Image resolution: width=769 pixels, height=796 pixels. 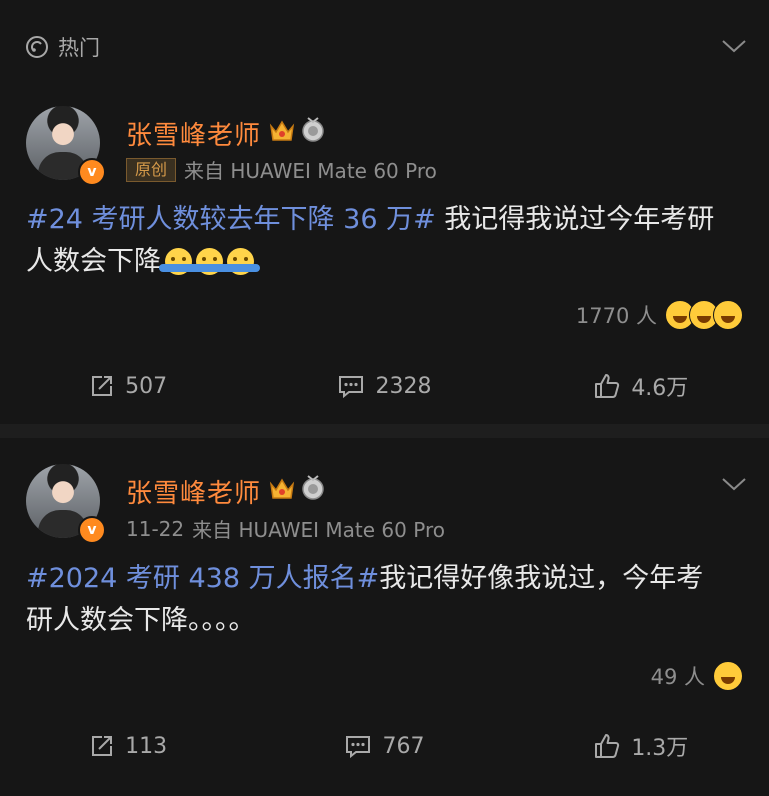 I want to click on post-date: 11-22, so click(x=155, y=528).